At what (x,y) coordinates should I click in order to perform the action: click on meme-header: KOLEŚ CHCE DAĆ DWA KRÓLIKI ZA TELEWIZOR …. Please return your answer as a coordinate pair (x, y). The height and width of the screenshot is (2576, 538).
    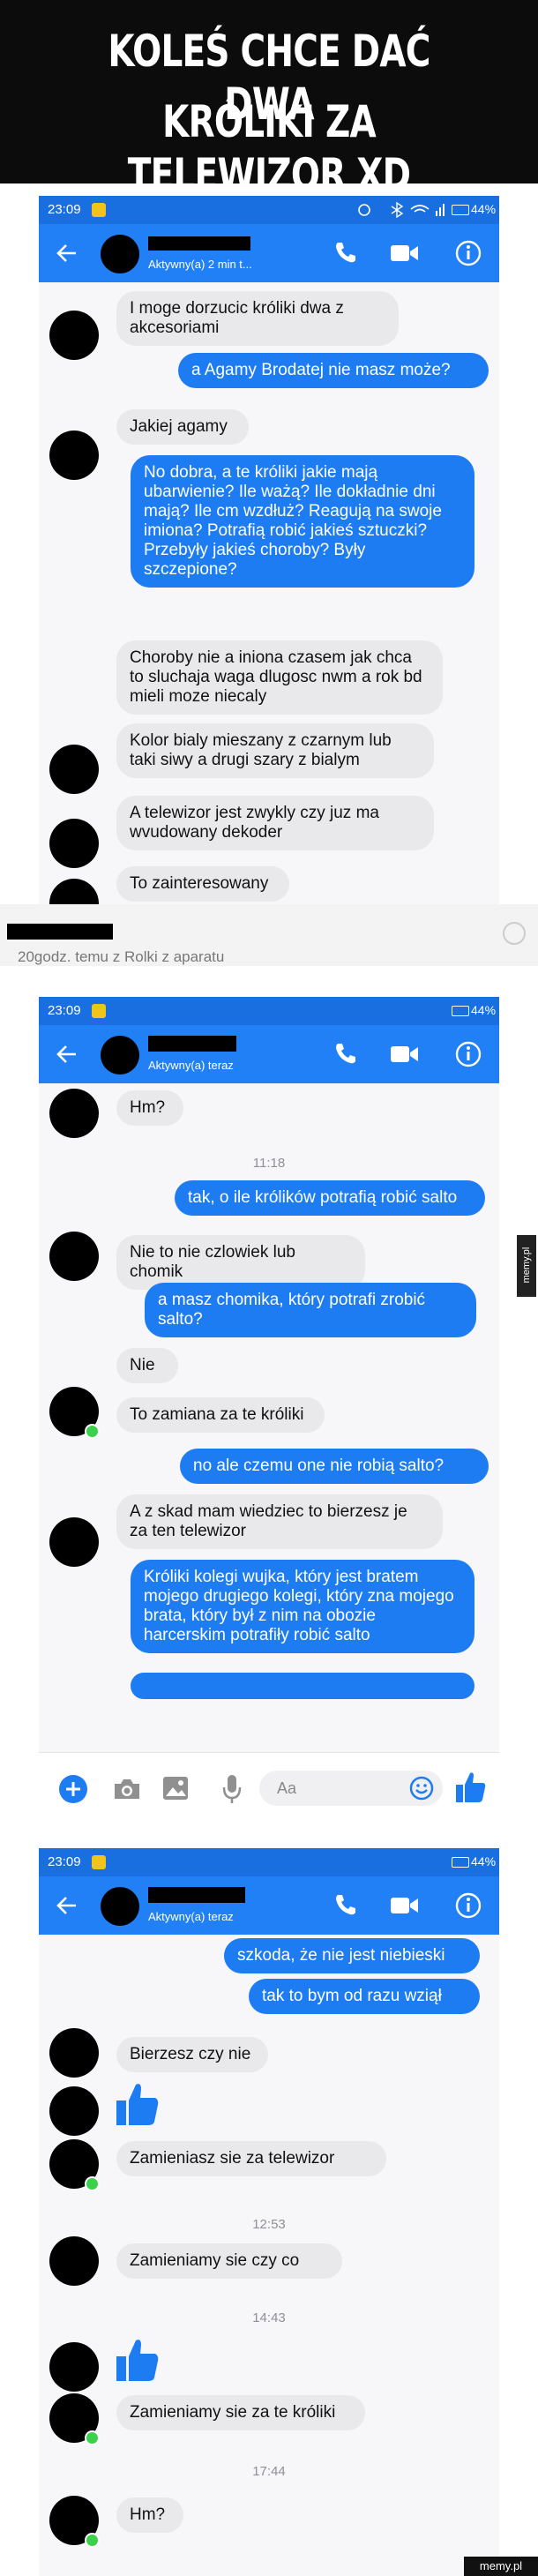
    Looking at the image, I should click on (269, 100).